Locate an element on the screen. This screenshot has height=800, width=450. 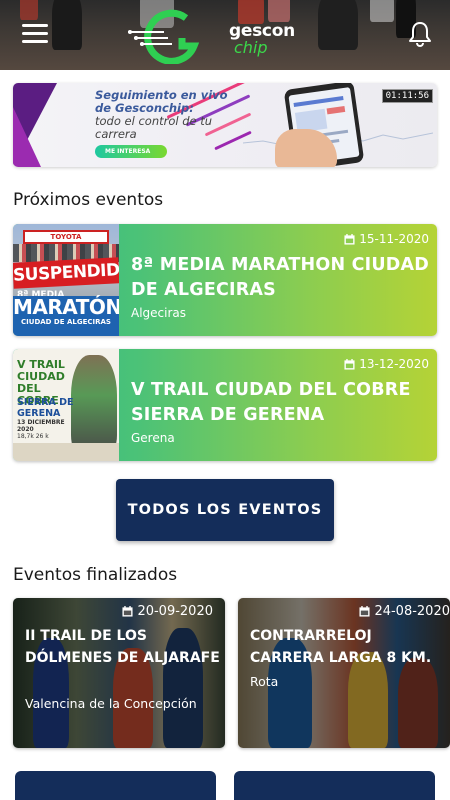
notifications-button is located at coordinates (420, 34).